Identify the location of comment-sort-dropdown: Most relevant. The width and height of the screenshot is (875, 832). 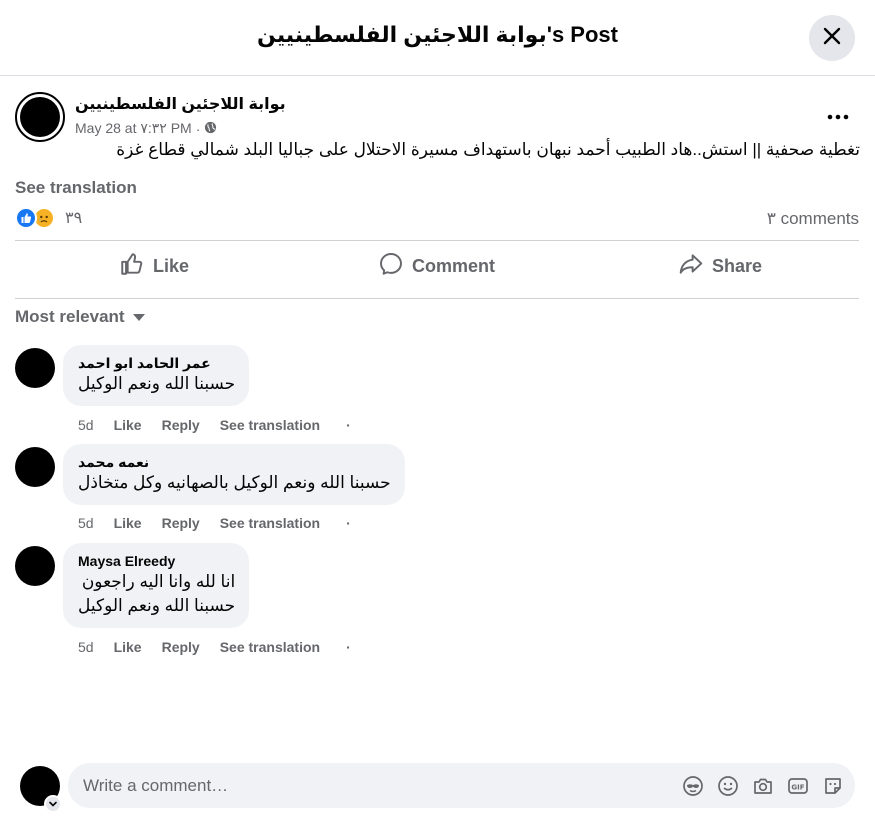
(80, 317).